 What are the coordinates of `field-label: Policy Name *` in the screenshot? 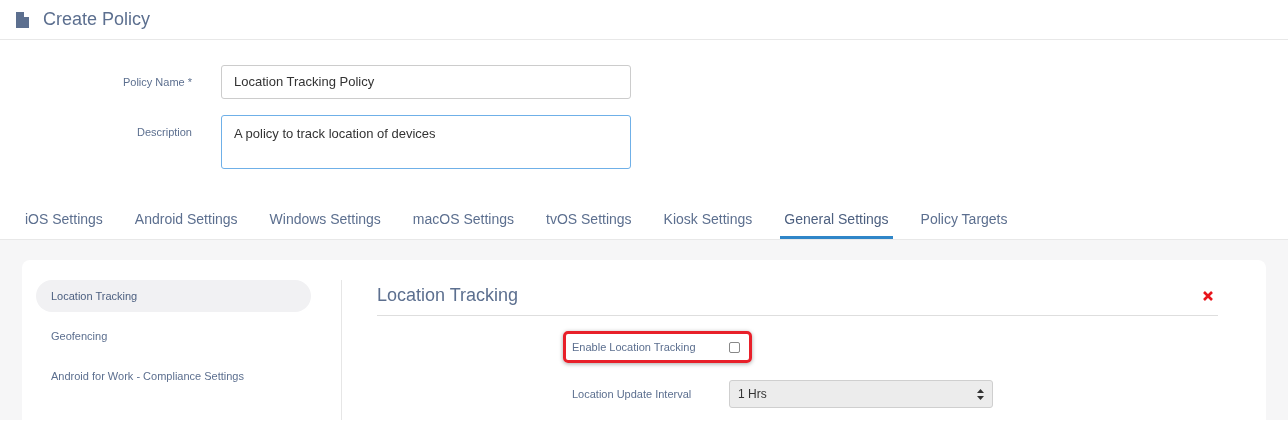 It's located at (157, 82).